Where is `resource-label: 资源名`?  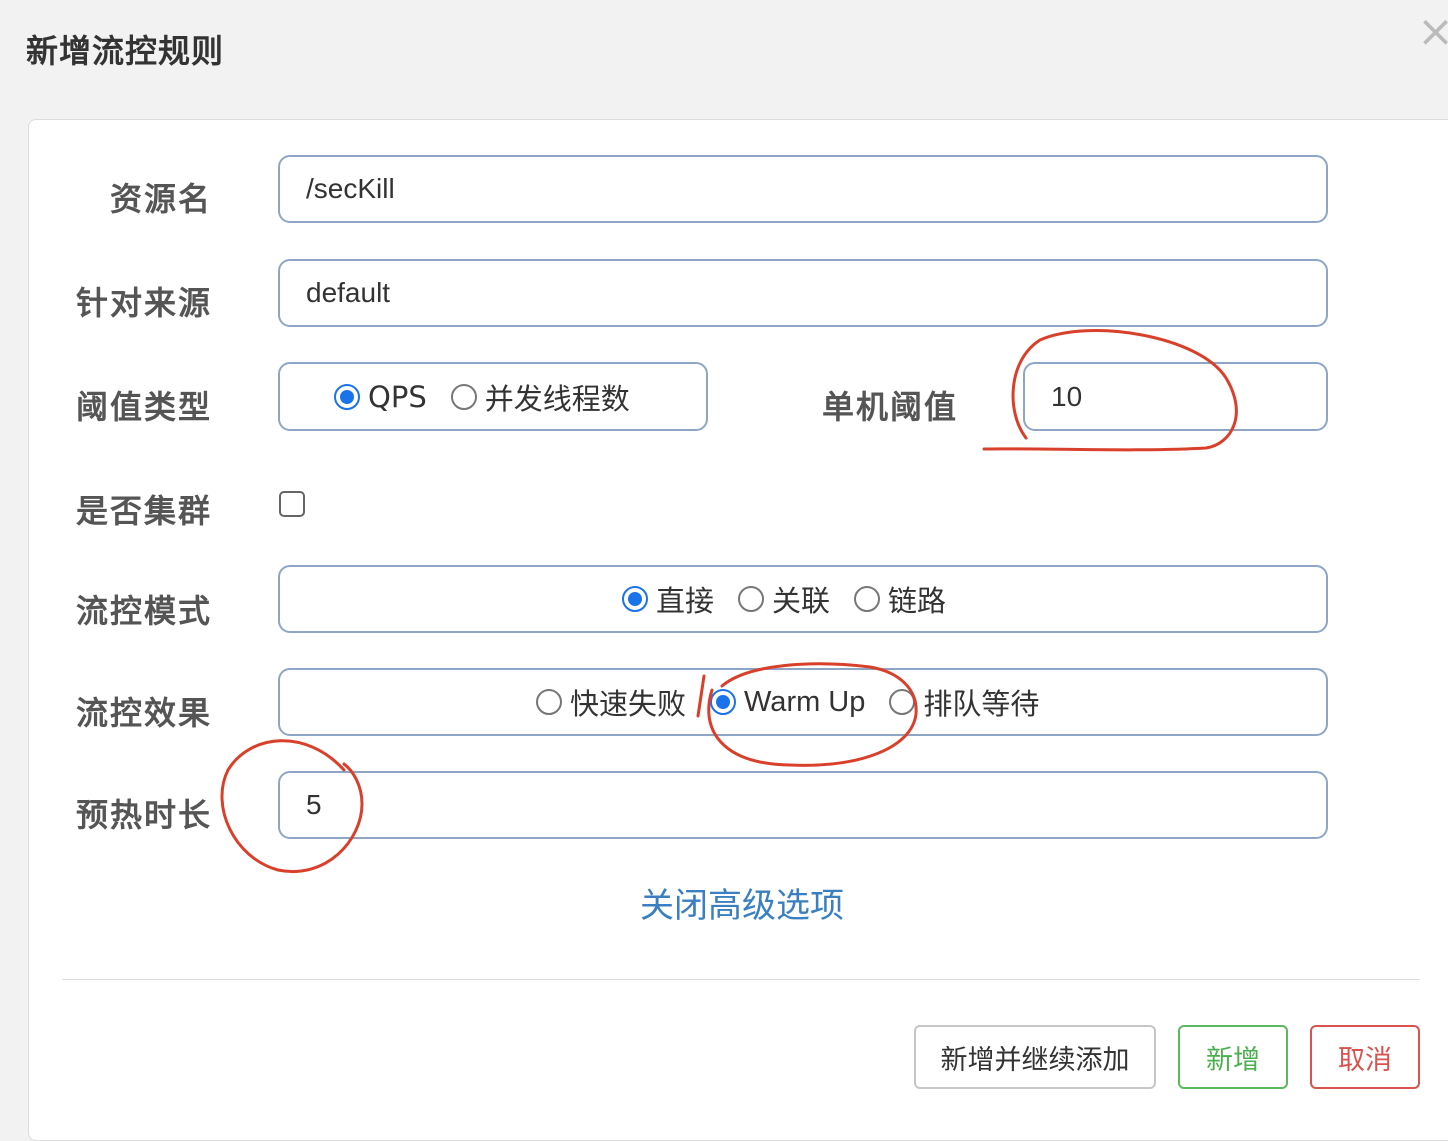 resource-label: 资源名 is located at coordinates (161, 199).